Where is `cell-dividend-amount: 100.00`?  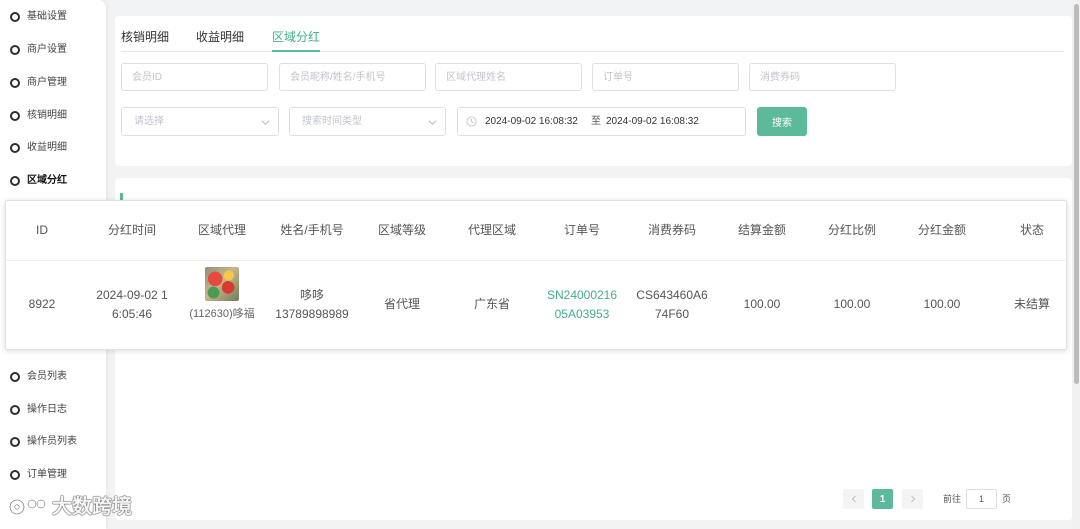
cell-dividend-amount: 100.00 is located at coordinates (942, 304).